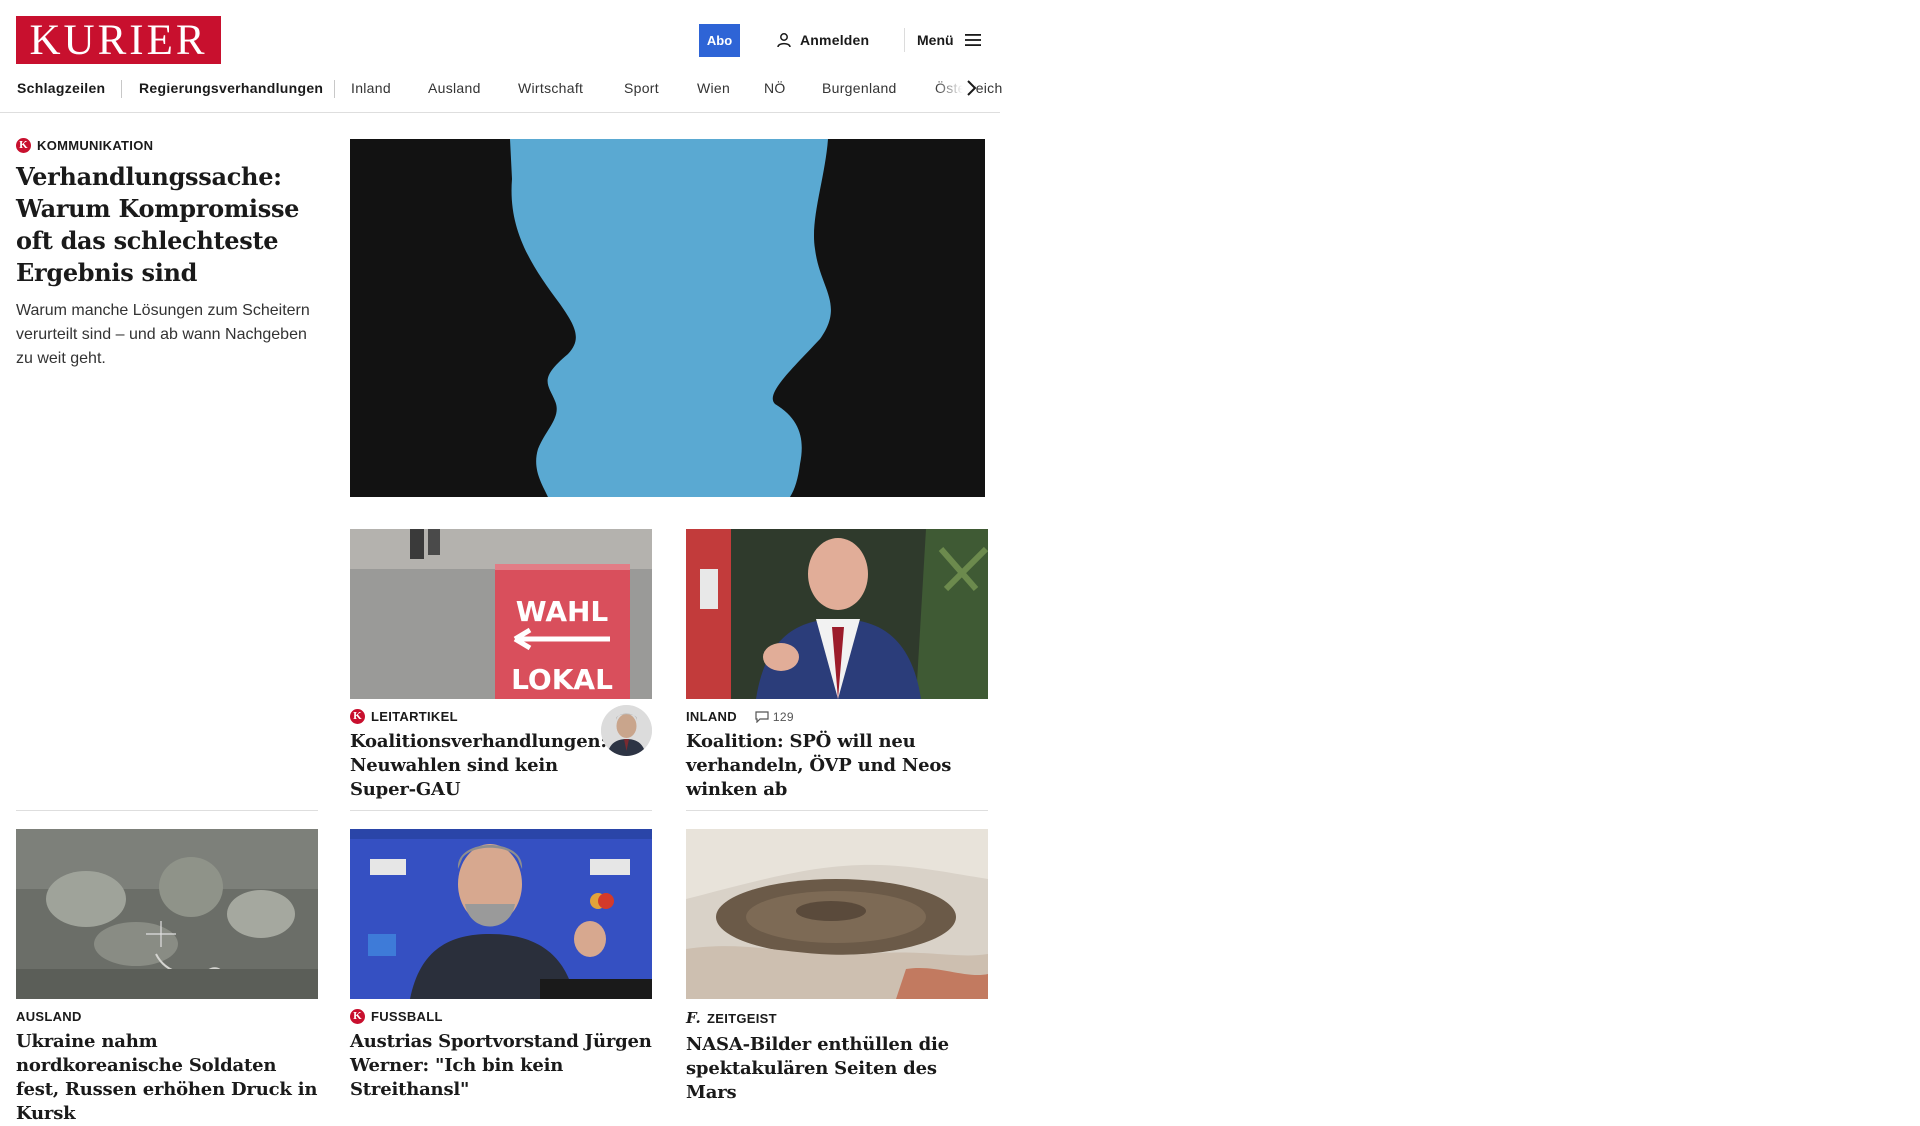  Describe the element at coordinates (719, 40) in the screenshot. I see `abo-button: Abo` at that location.